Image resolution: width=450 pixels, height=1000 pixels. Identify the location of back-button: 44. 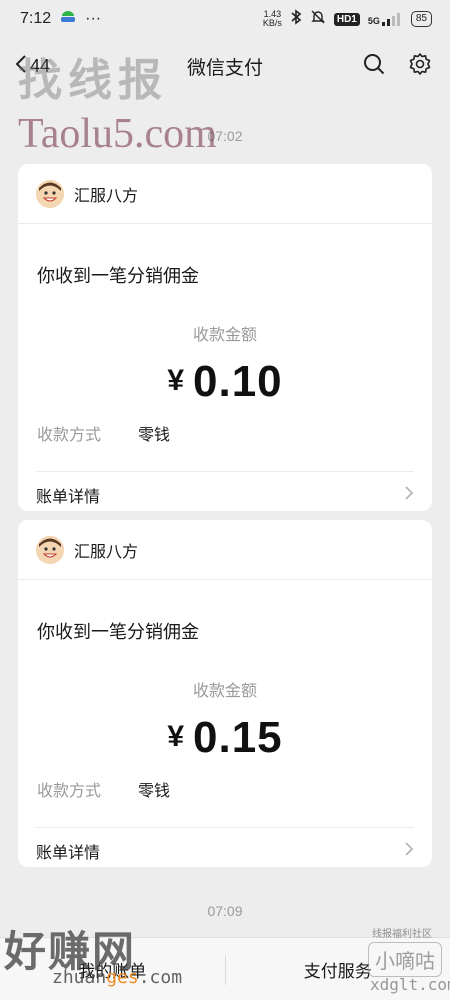
(32, 66).